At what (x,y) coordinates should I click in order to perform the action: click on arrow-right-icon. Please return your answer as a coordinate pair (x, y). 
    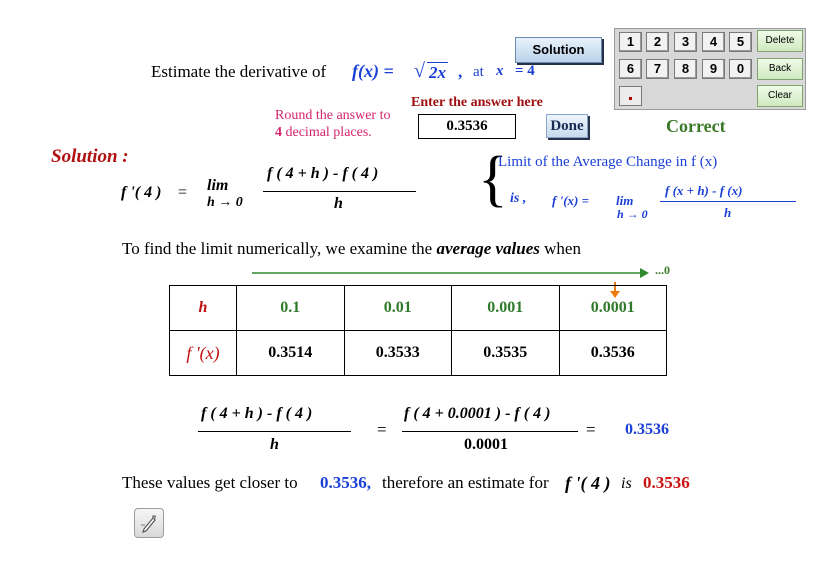
    Looking at the image, I should click on (450, 273).